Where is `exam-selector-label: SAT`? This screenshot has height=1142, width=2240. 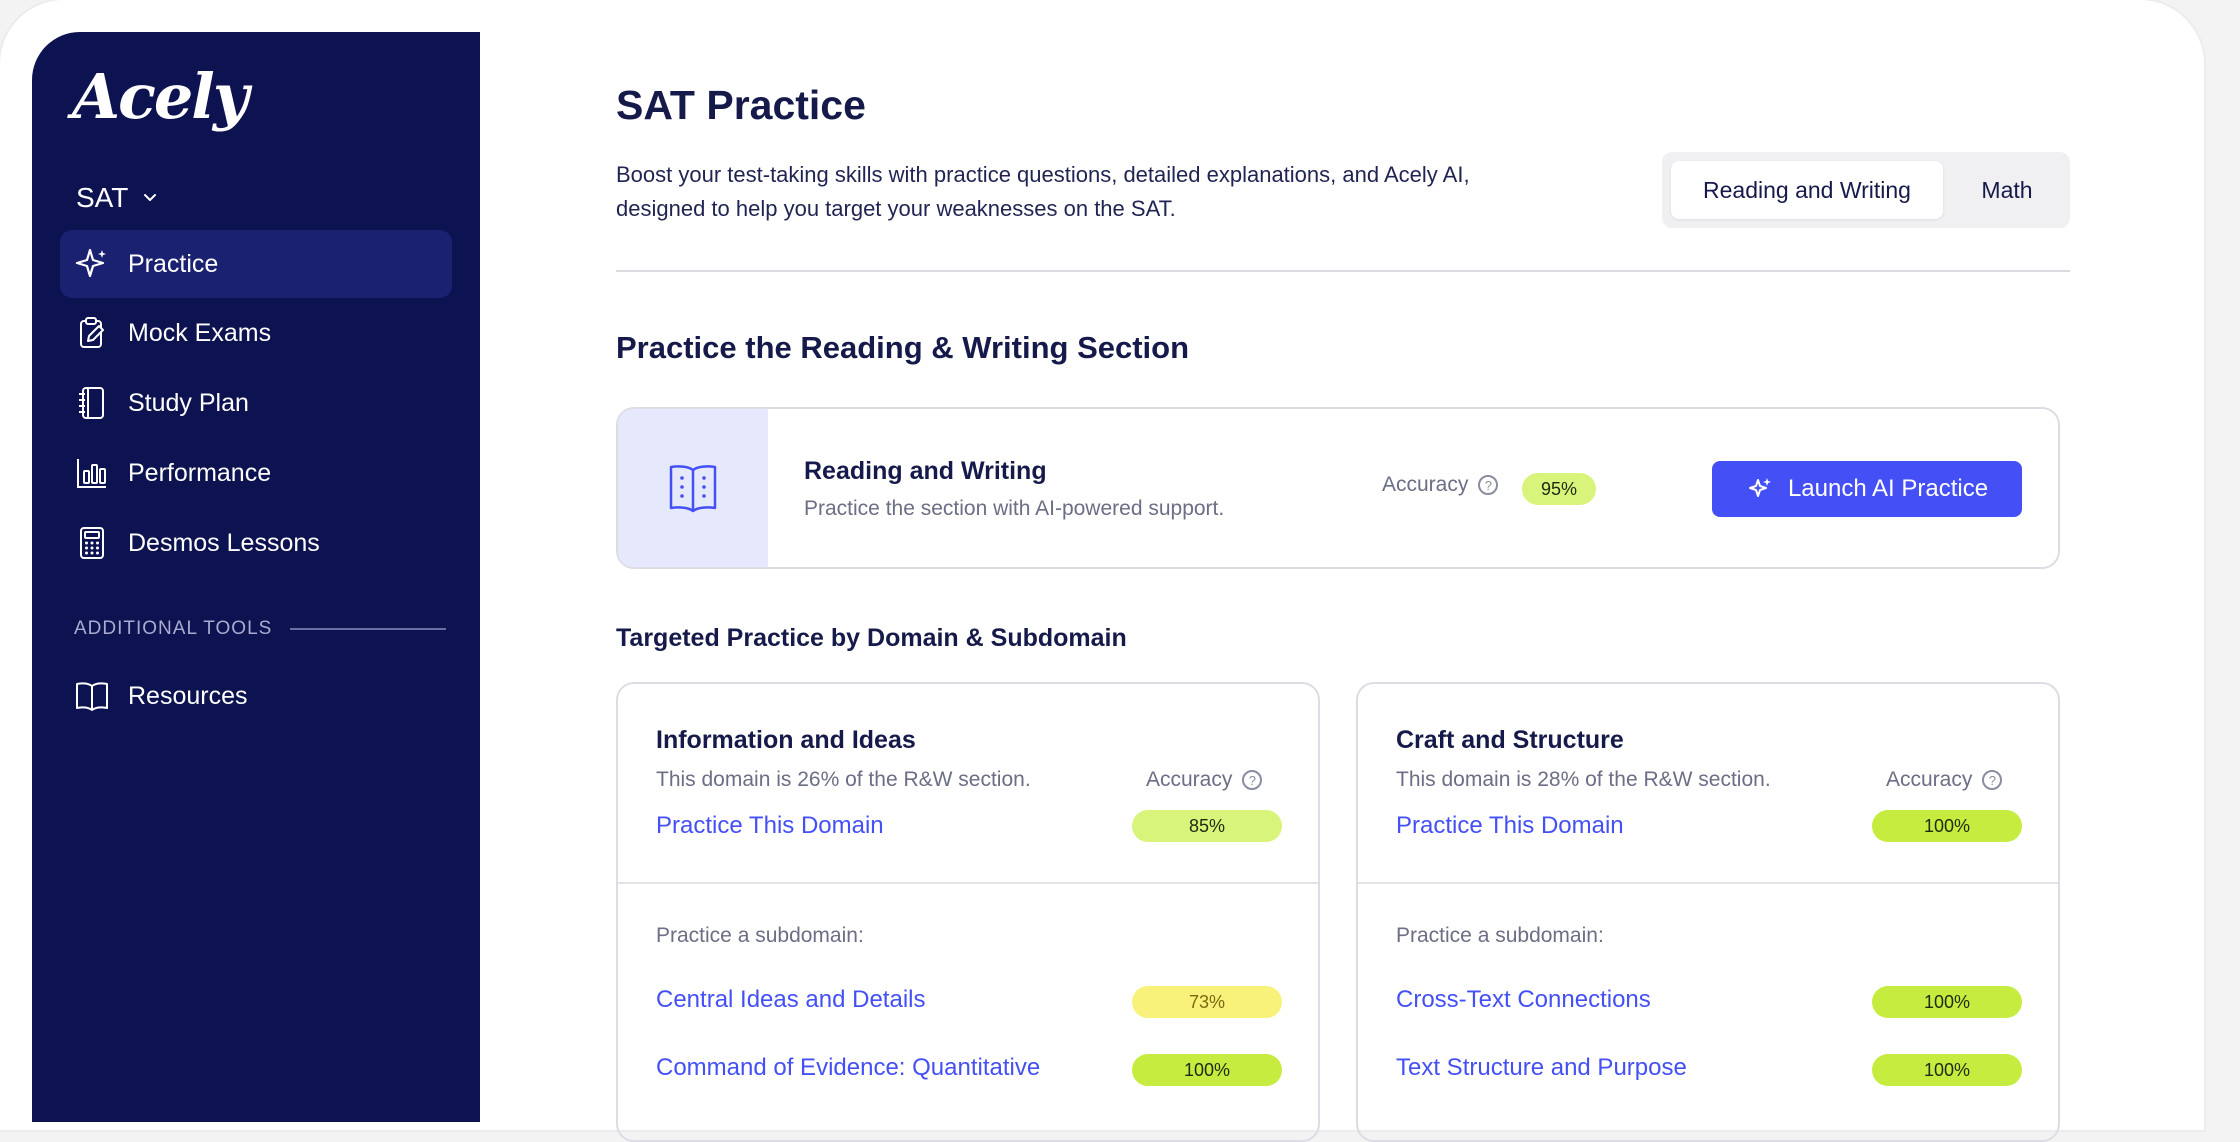 exam-selector-label: SAT is located at coordinates (102, 197).